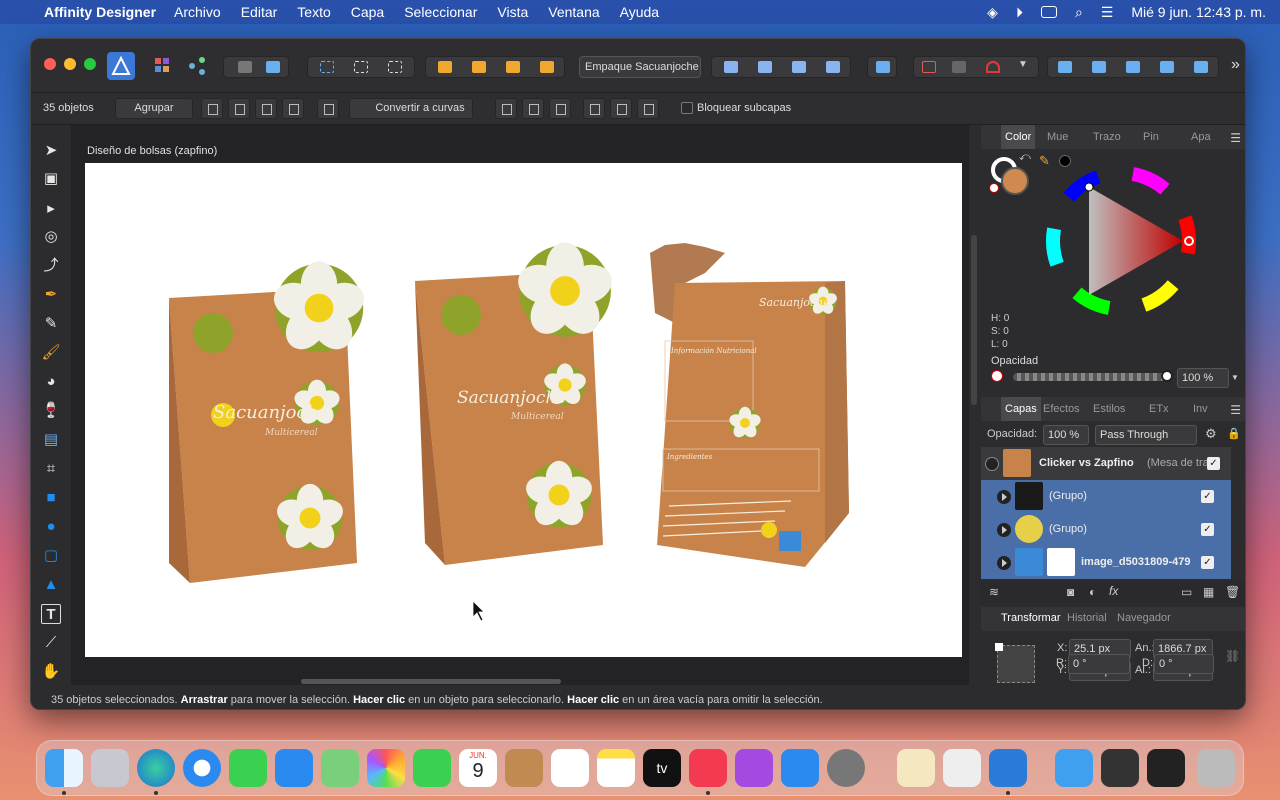 The height and width of the screenshot is (800, 1280). Describe the element at coordinates (731, 67) in the screenshot. I see `flip-horizontal-icon` at that location.